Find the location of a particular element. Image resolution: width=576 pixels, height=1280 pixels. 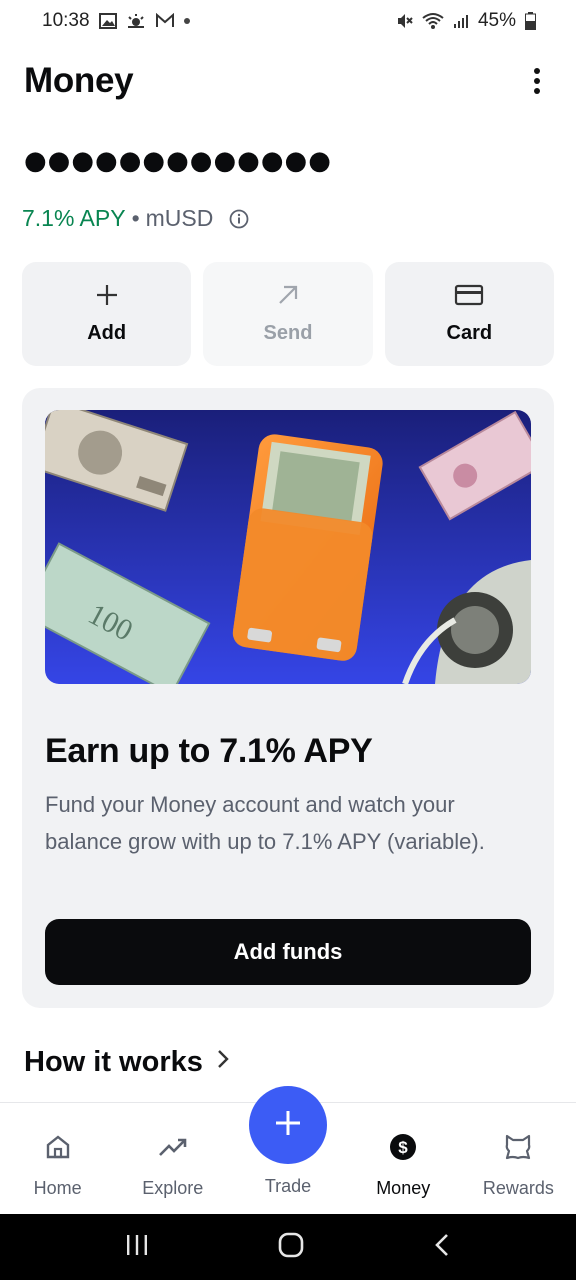

nav-money-label: Money is located at coordinates (403, 1188).